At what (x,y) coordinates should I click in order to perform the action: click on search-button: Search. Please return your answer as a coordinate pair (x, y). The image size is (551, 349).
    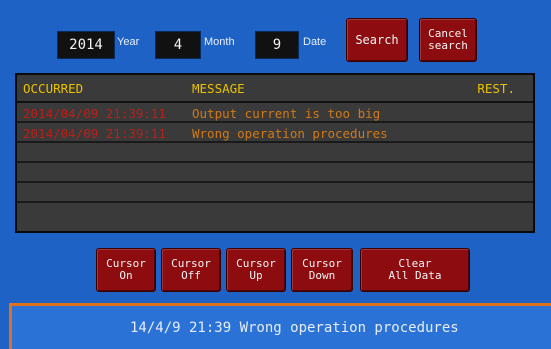
    Looking at the image, I should click on (377, 40).